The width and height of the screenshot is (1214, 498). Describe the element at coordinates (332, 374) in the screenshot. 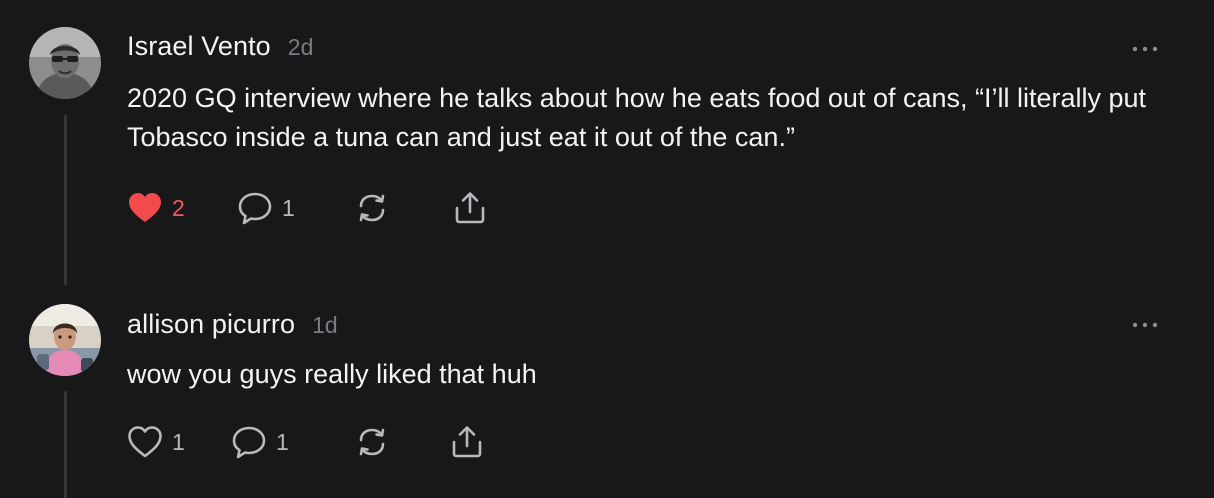

I see `reply-text: wow you guys really liked that huh` at that location.